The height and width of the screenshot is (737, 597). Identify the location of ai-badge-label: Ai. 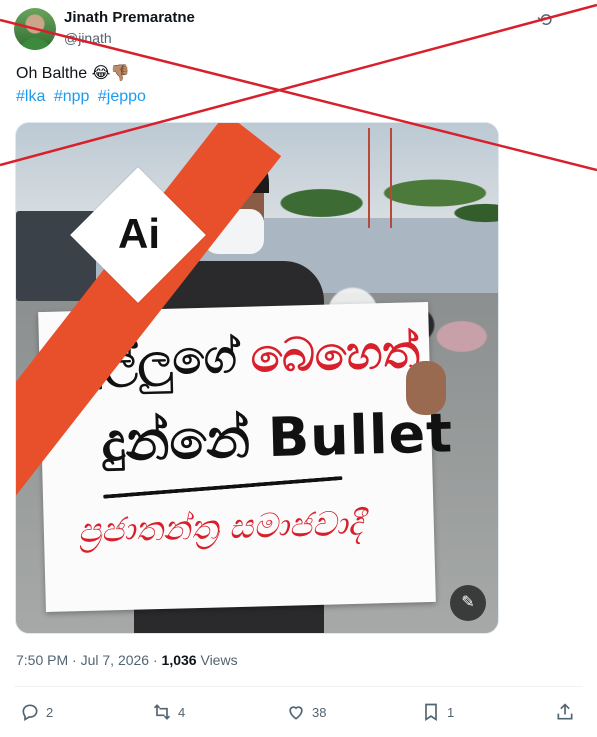
(139, 233).